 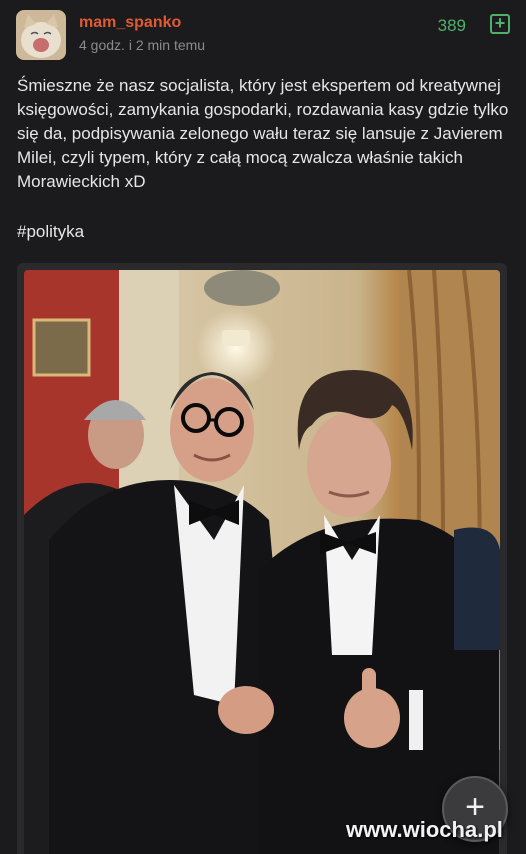 What do you see at coordinates (263, 36) in the screenshot?
I see `post-header: mam_spanko 4 godz. i 2 min temu 389 +` at bounding box center [263, 36].